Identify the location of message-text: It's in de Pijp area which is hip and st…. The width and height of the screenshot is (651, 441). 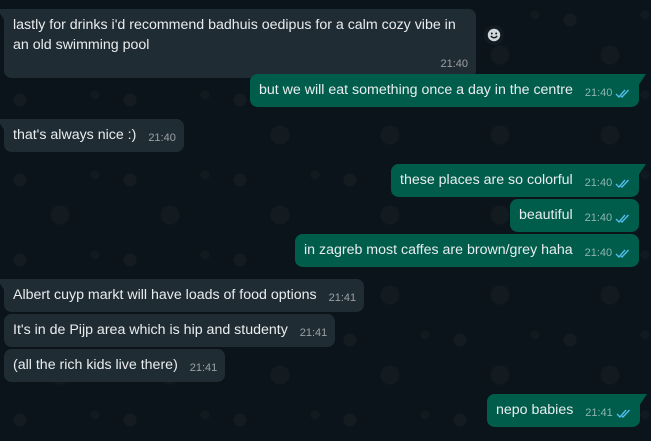
(150, 330).